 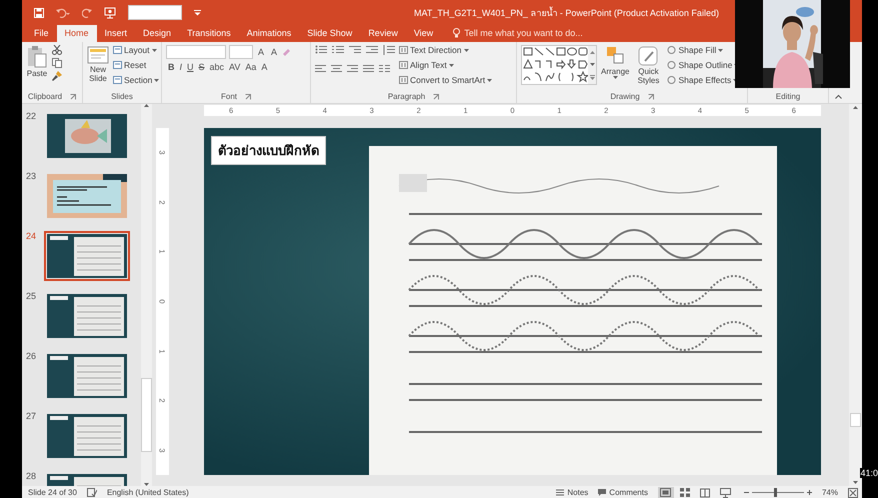 I want to click on ribbon-tab: File, so click(x=41, y=33).